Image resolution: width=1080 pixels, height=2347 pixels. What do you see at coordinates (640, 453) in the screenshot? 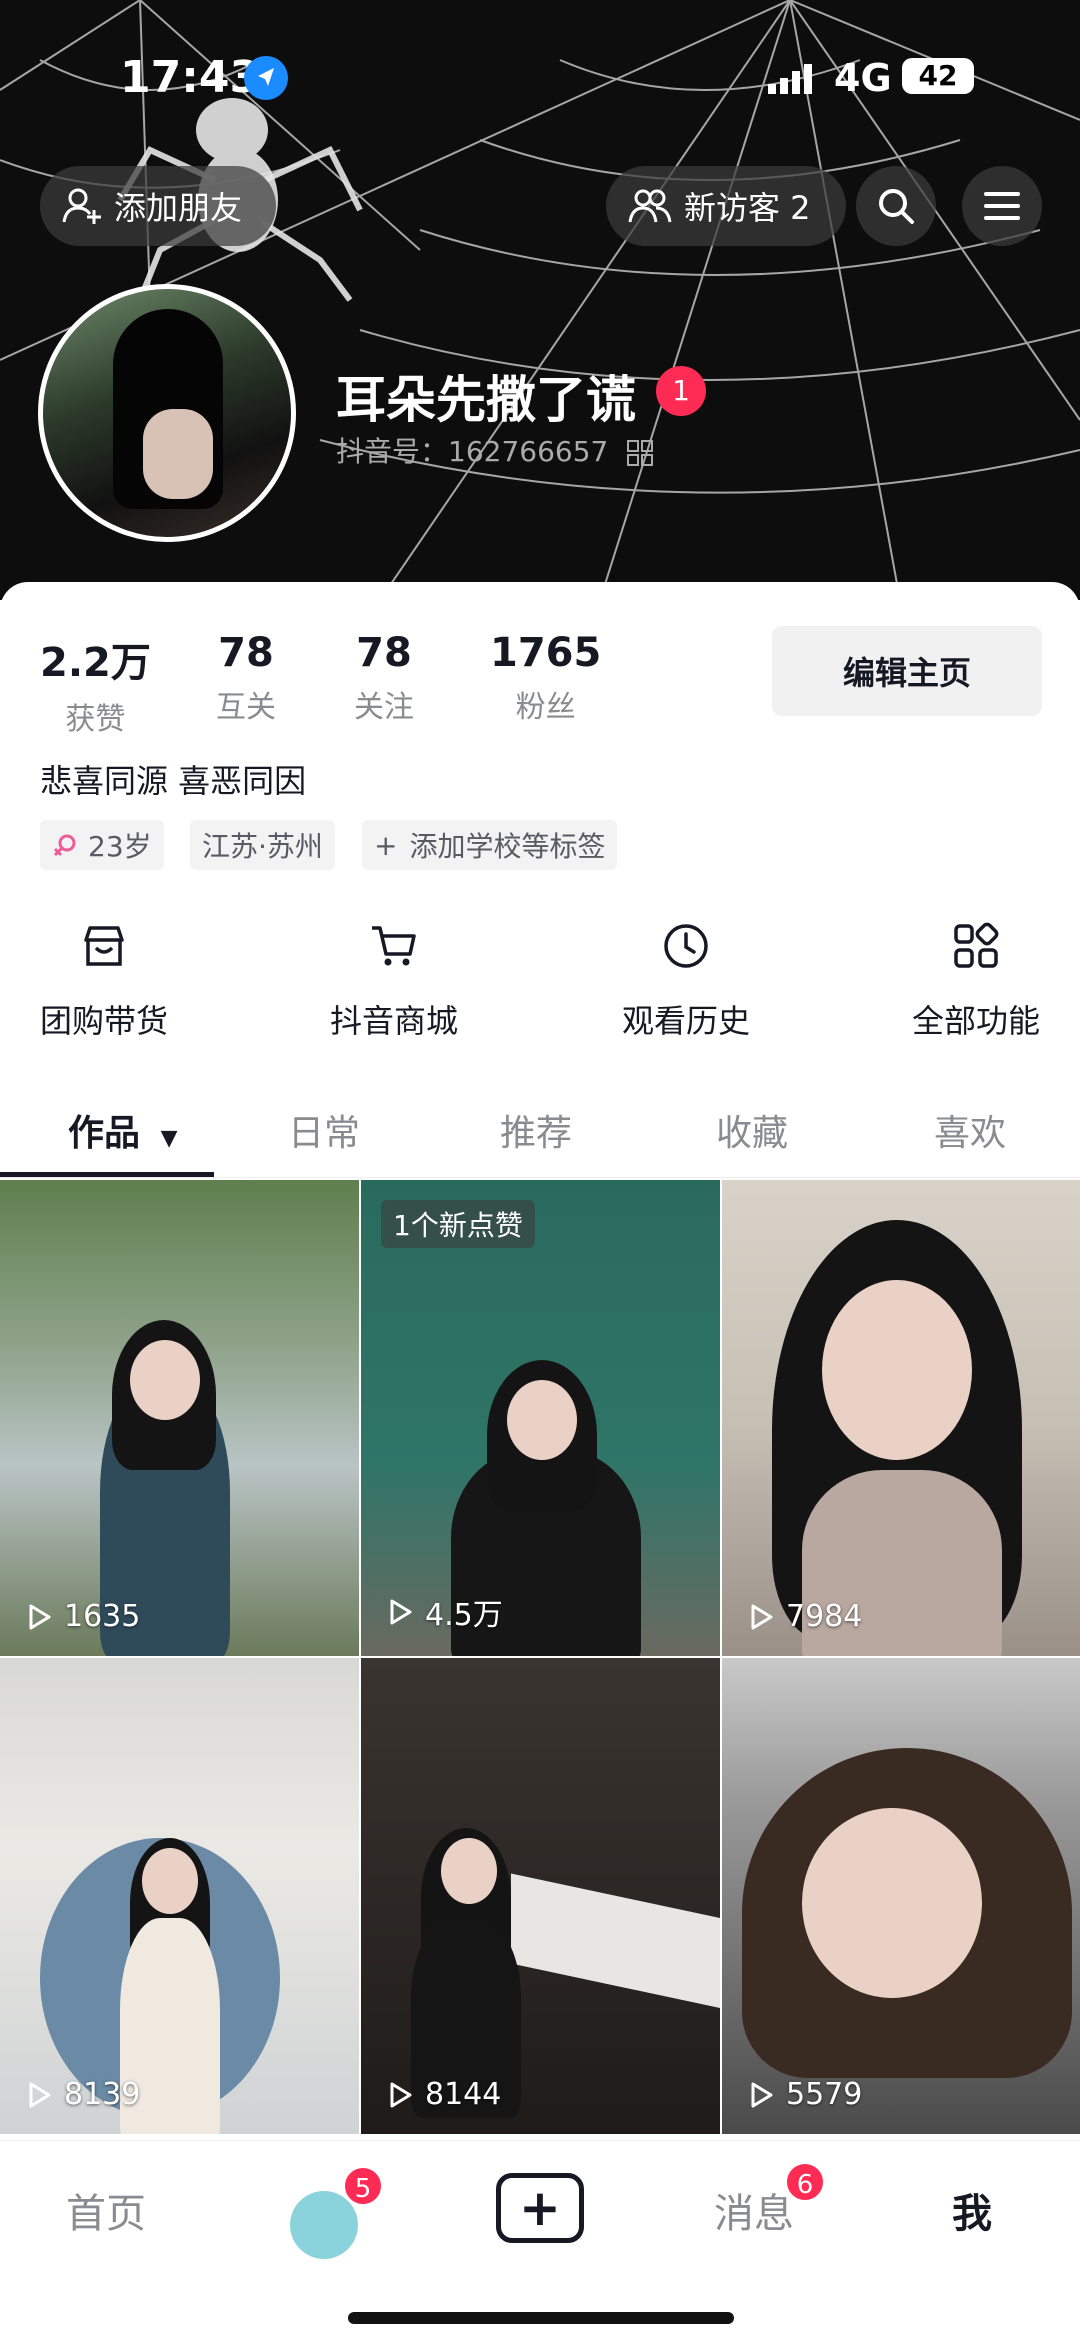
I see `qr-code-icon` at bounding box center [640, 453].